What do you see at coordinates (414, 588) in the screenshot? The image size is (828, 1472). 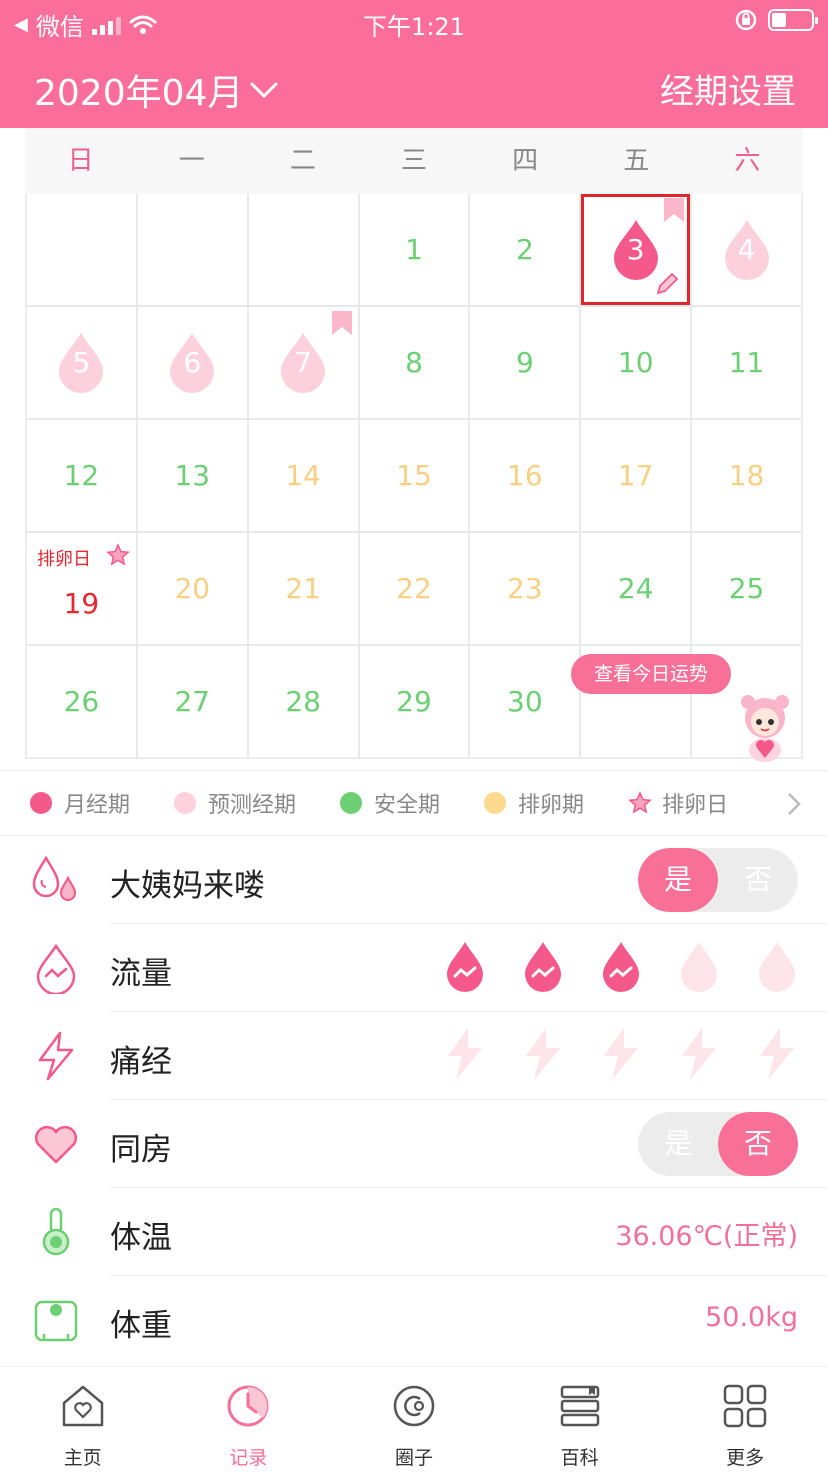 I see `calendar-day: 22` at bounding box center [414, 588].